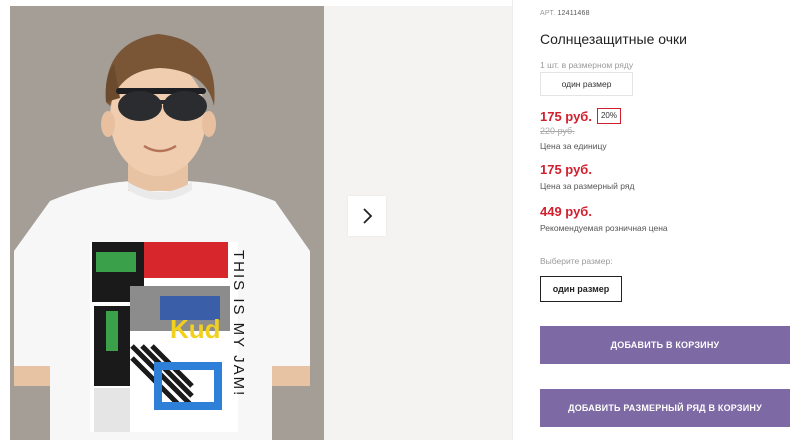 Image resolution: width=800 pixels, height=440 pixels. I want to click on divider, so click(512, 220).